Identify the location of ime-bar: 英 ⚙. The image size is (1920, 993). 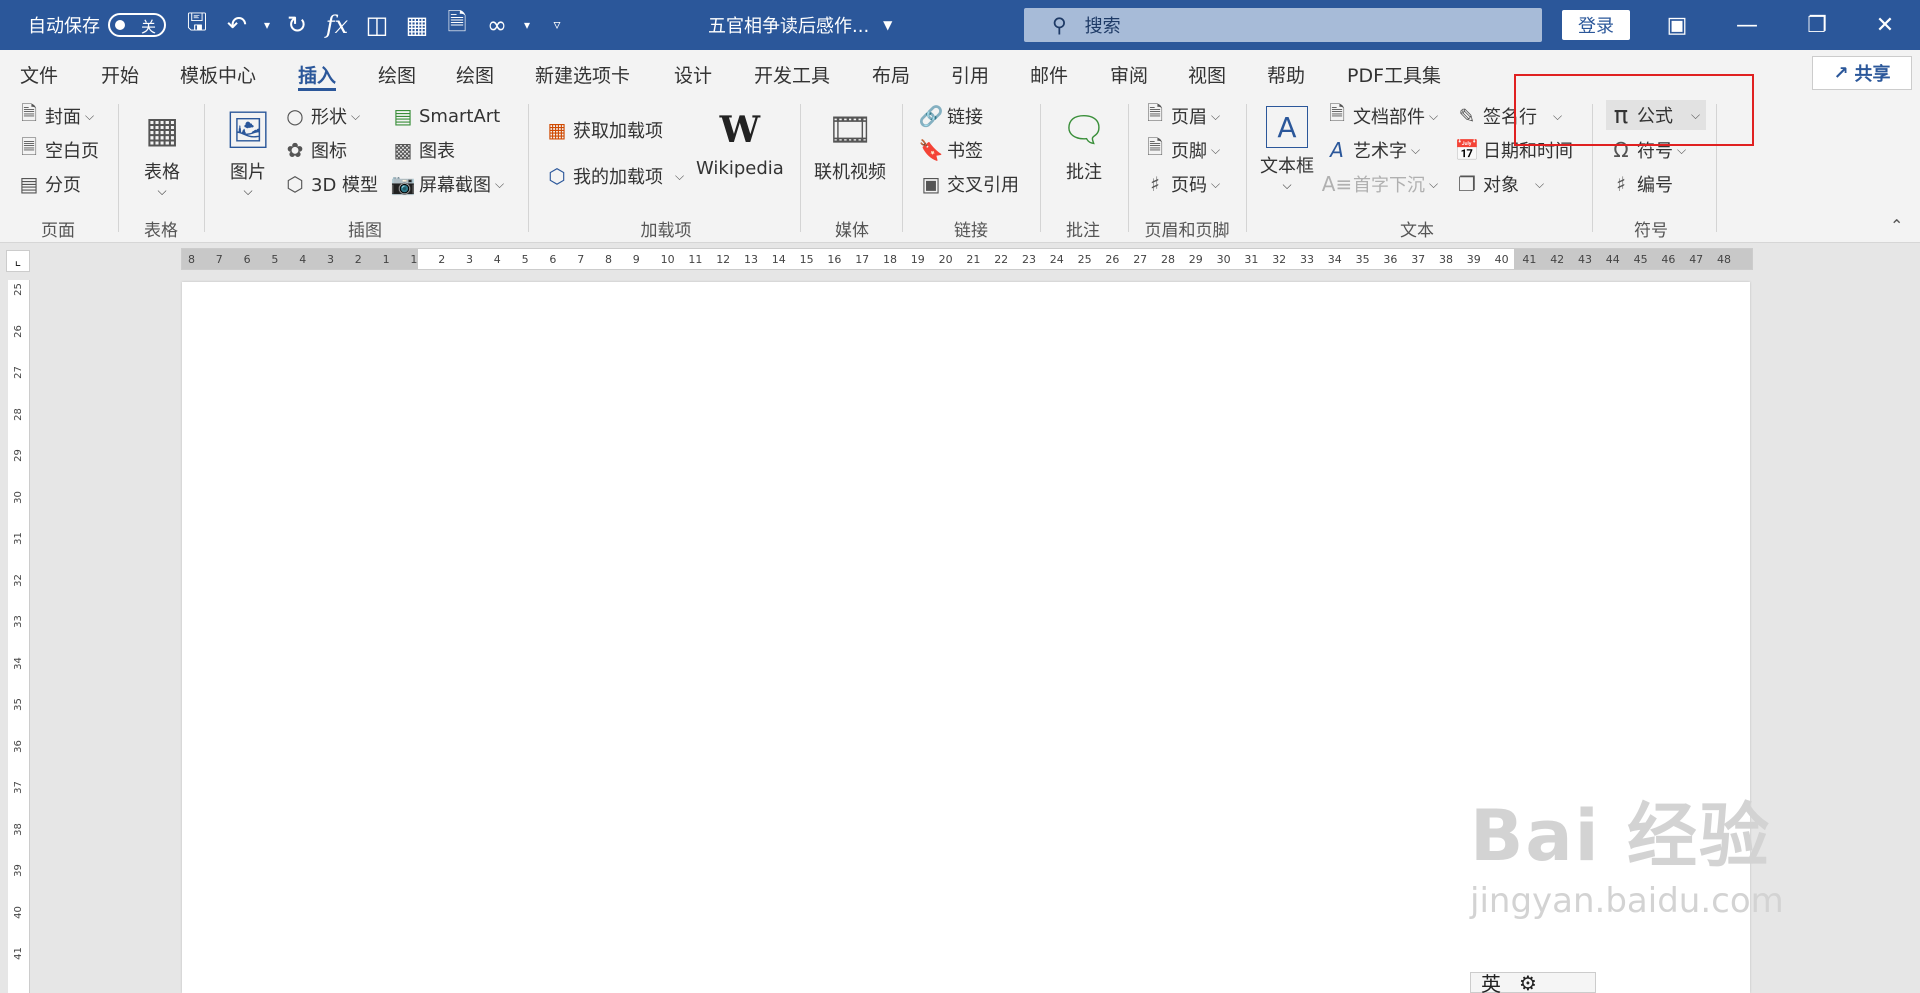
(1533, 982).